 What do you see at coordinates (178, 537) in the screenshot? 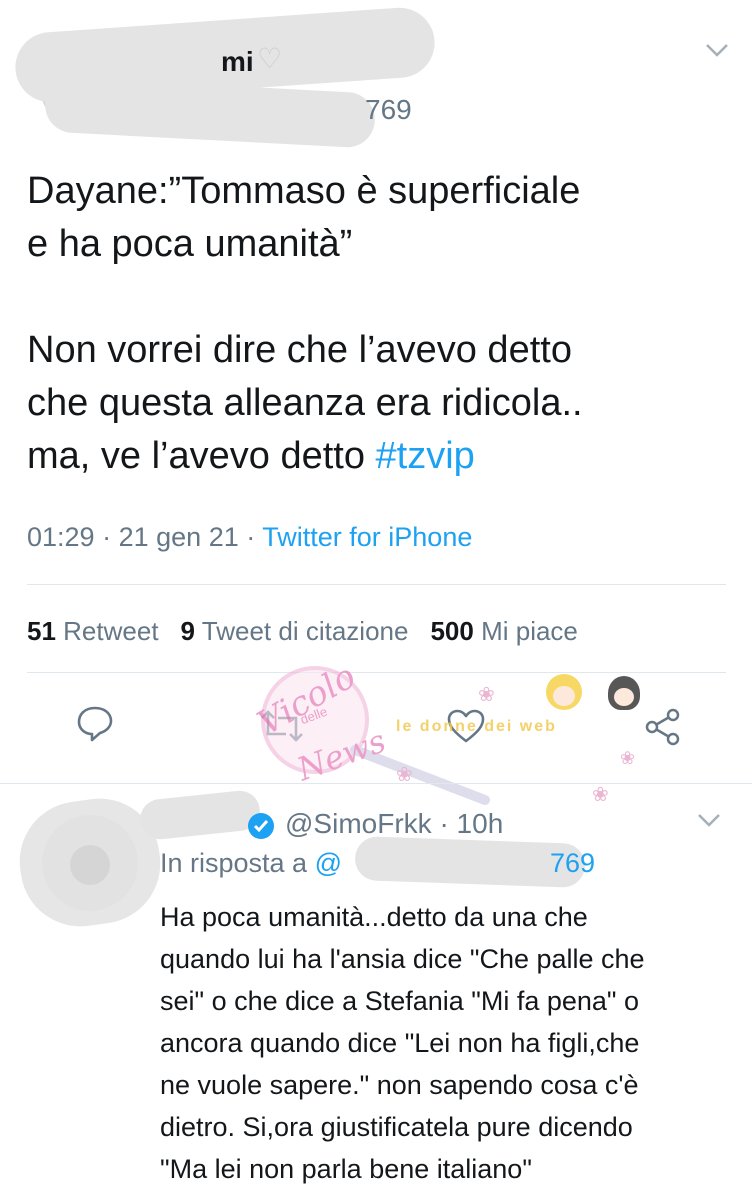
I see `tweet-date: 21 gen 21` at bounding box center [178, 537].